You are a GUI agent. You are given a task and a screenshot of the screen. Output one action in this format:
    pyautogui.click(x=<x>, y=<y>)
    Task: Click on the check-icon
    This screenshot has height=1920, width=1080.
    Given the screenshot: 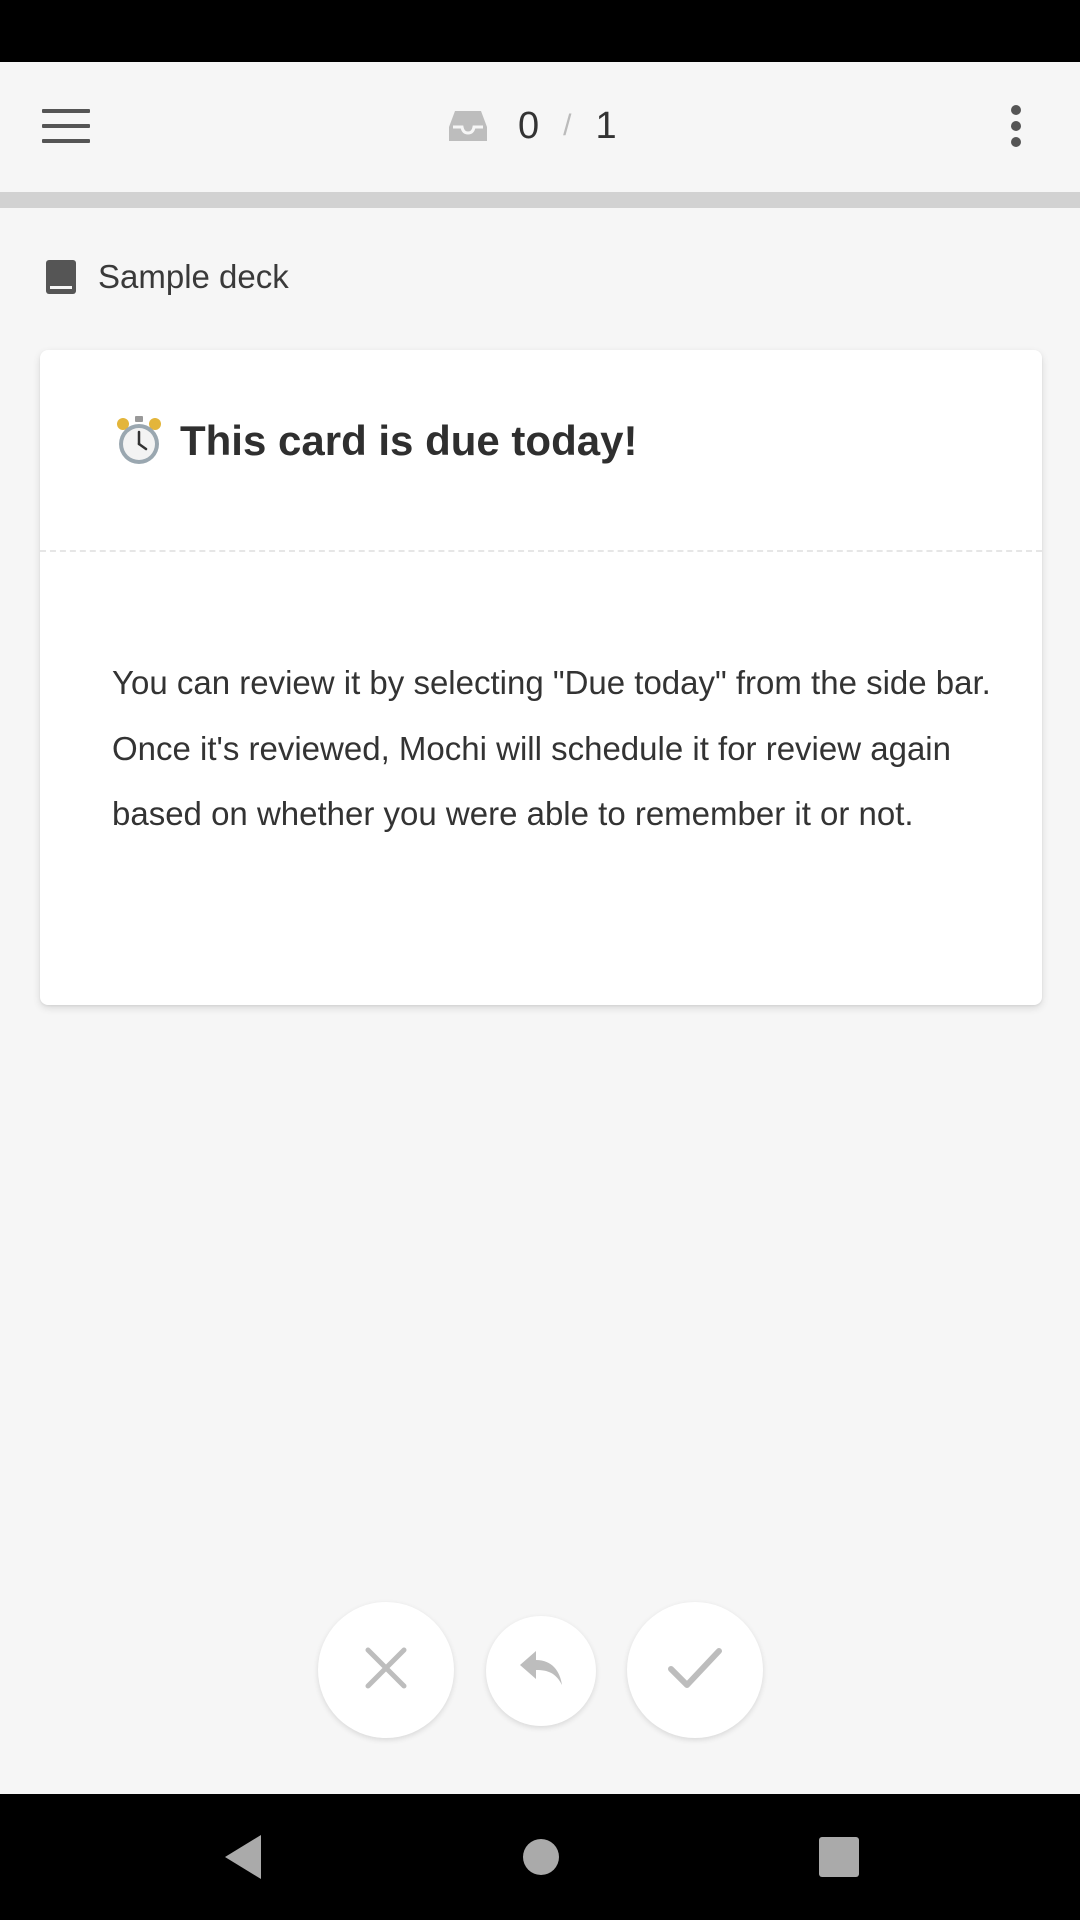 What is the action you would take?
    pyautogui.click(x=695, y=1670)
    